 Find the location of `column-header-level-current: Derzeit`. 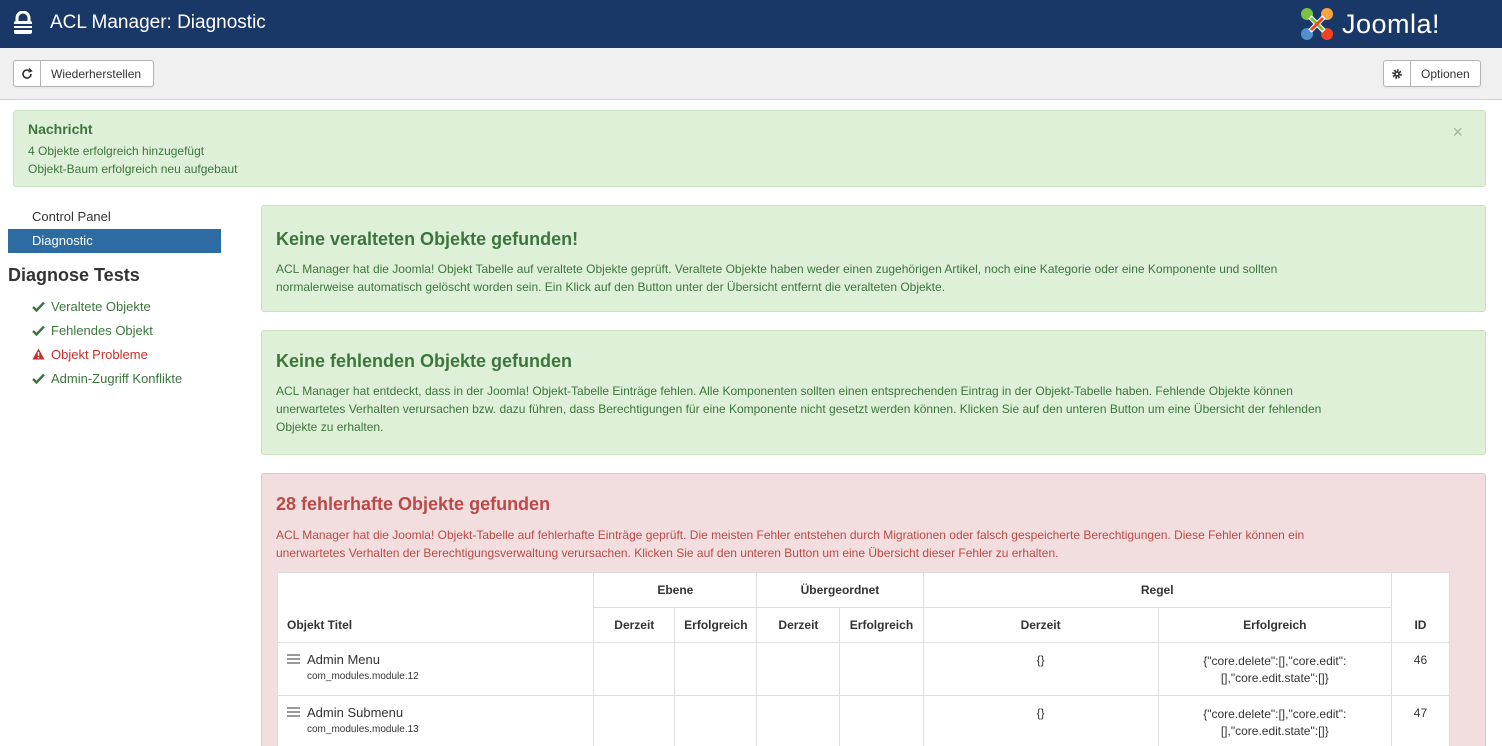

column-header-level-current: Derzeit is located at coordinates (634, 625).